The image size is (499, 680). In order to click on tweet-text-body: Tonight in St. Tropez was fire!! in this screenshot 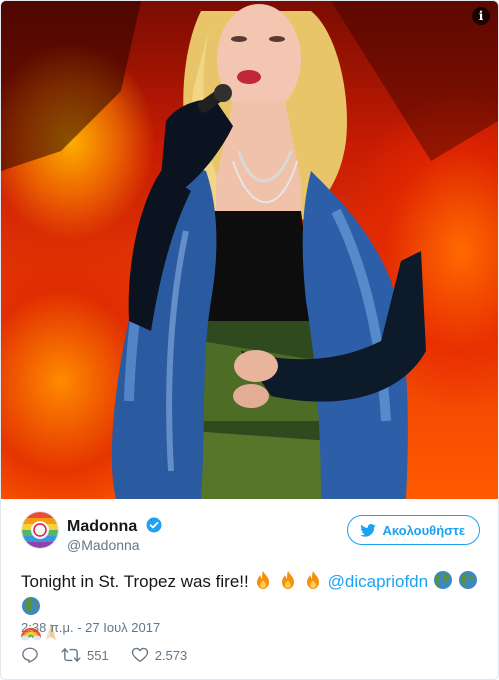, I will do `click(135, 581)`.